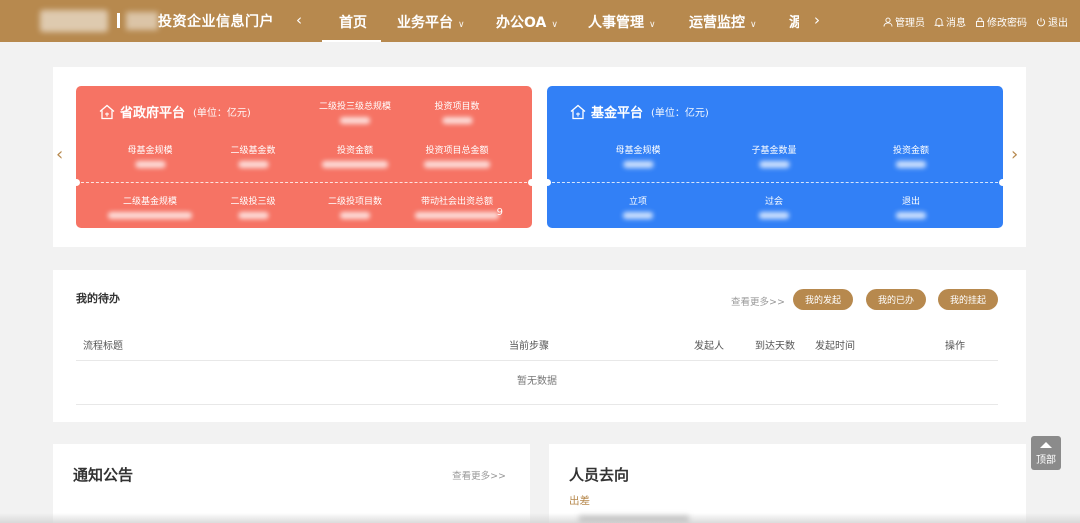  I want to click on gov-card-title: 省政府平台, so click(153, 113).